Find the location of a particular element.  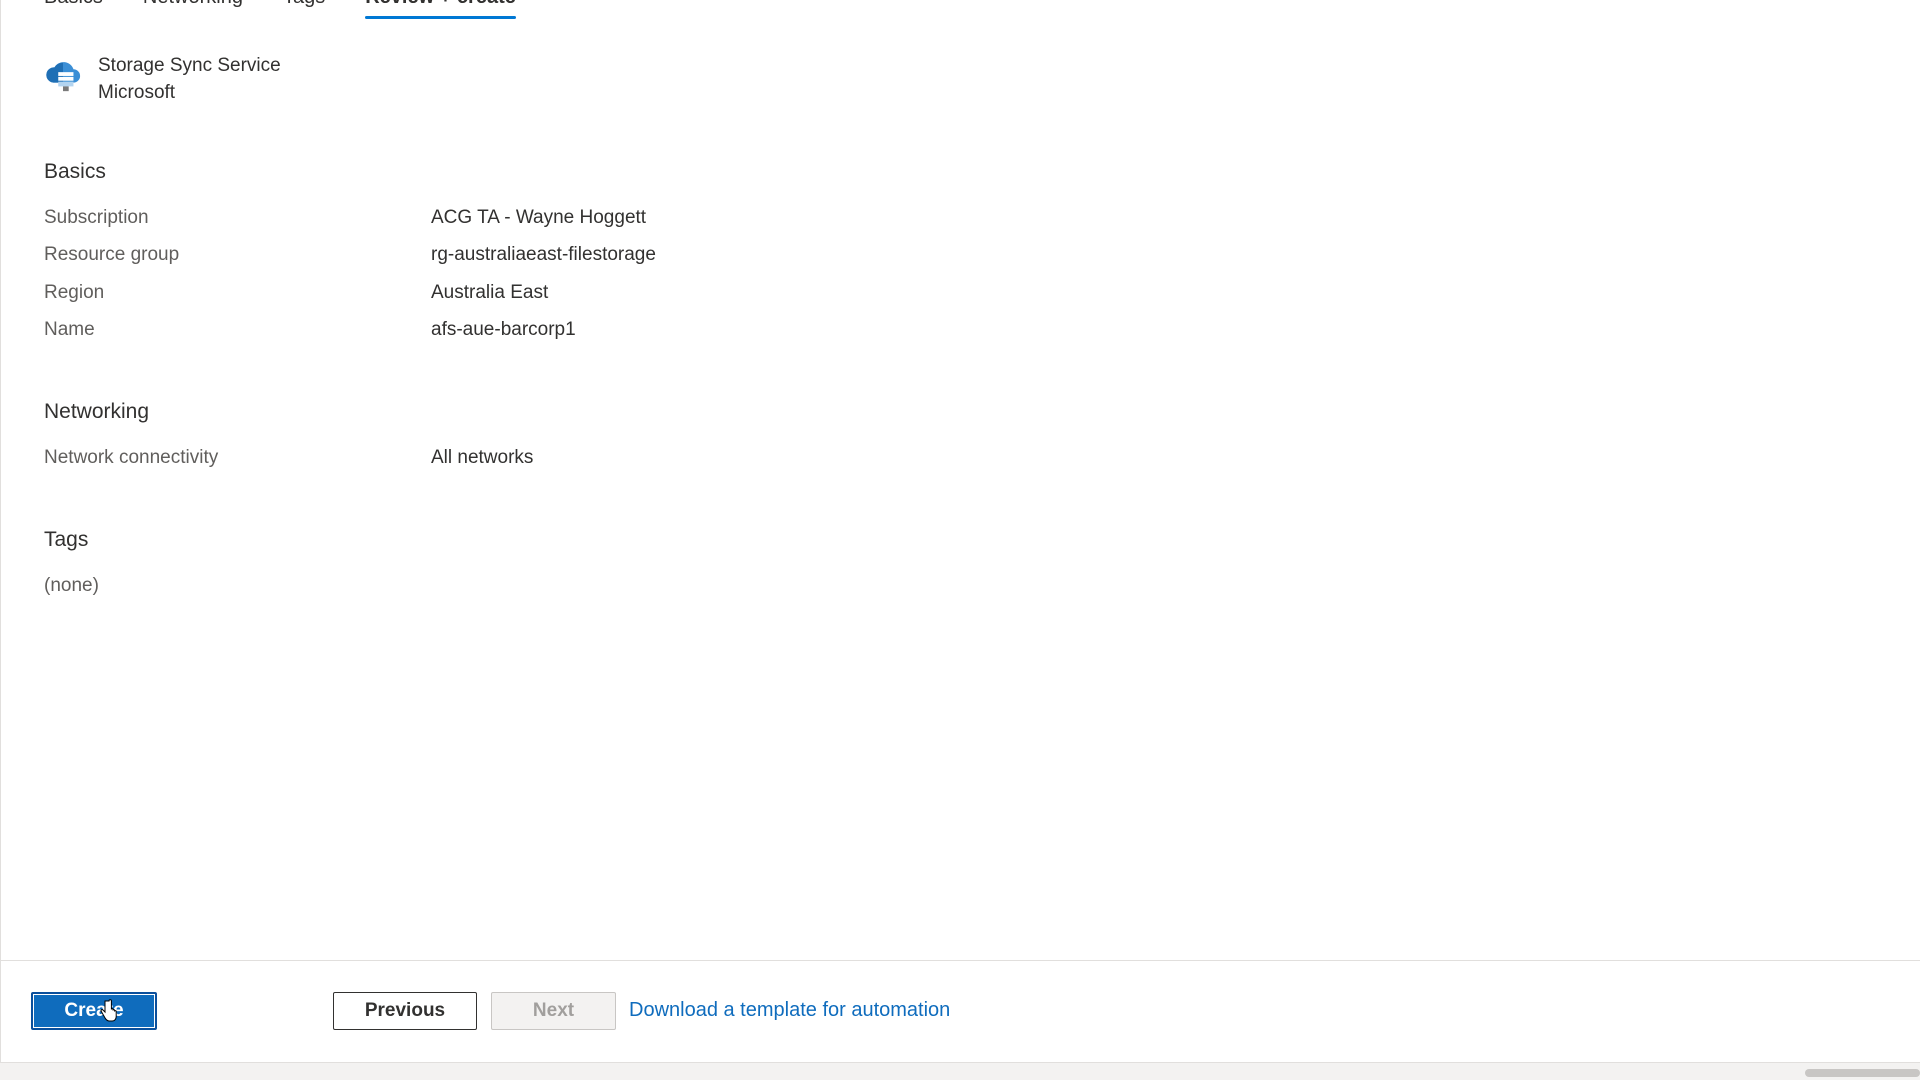

summary-row-region: Region Australia East is located at coordinates (494, 297).